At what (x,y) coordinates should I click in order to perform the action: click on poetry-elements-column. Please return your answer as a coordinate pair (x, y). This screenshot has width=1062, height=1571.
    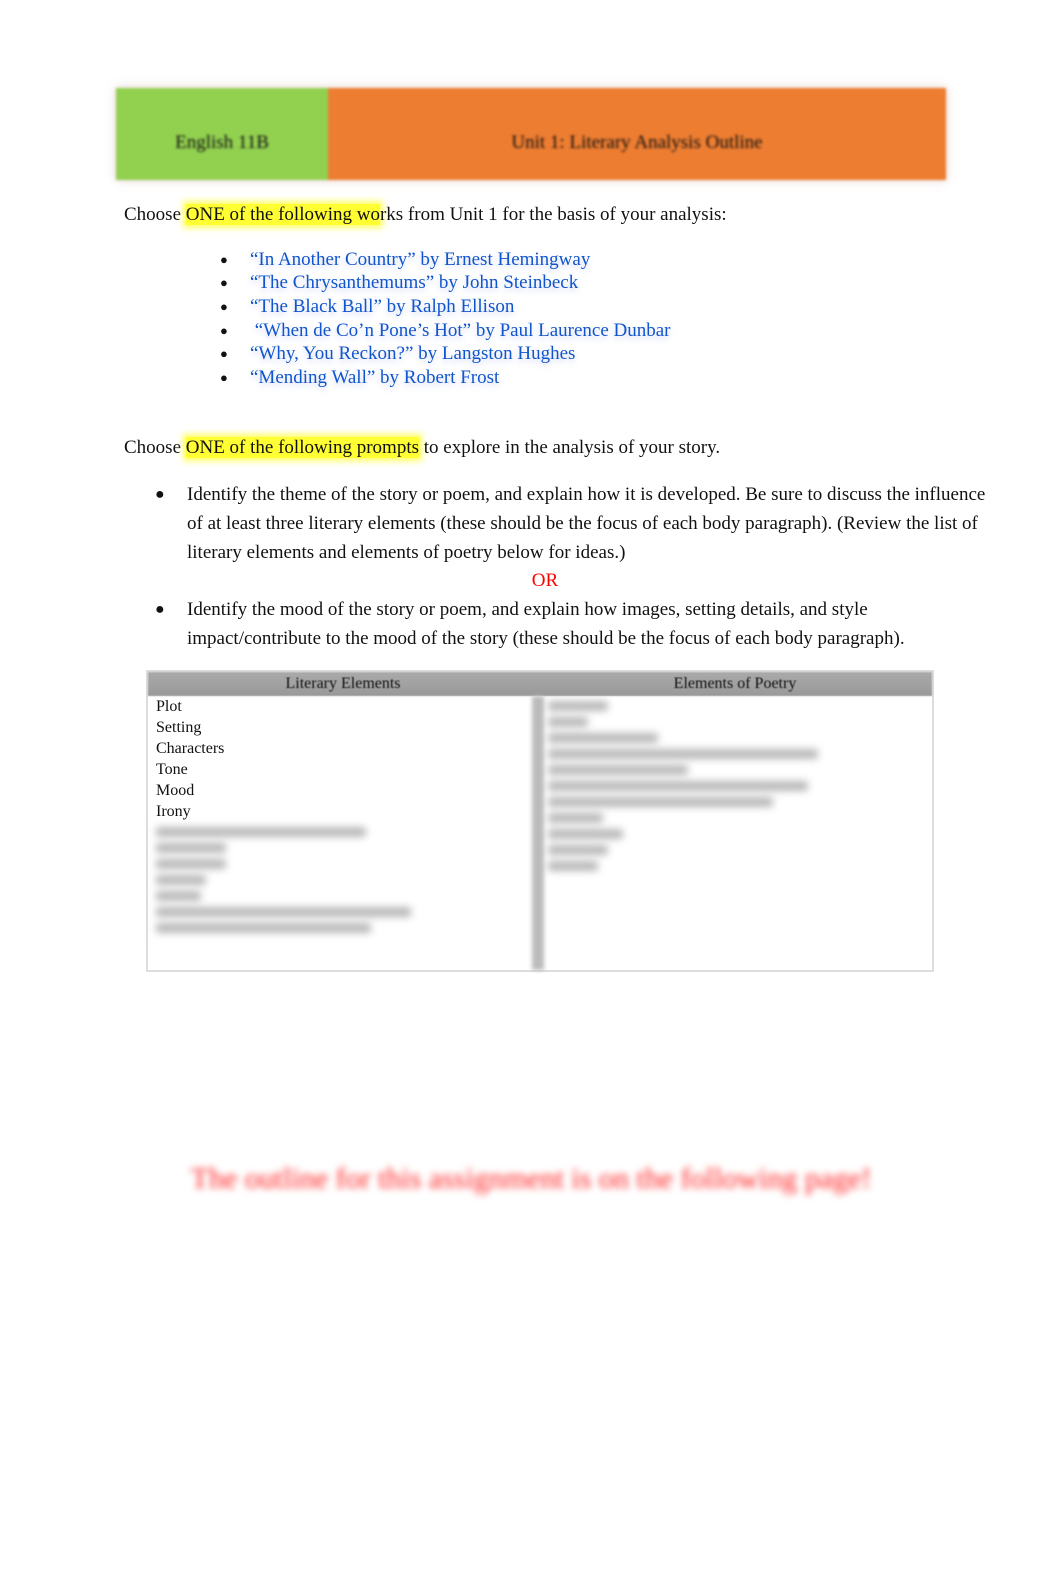
    Looking at the image, I should click on (737, 833).